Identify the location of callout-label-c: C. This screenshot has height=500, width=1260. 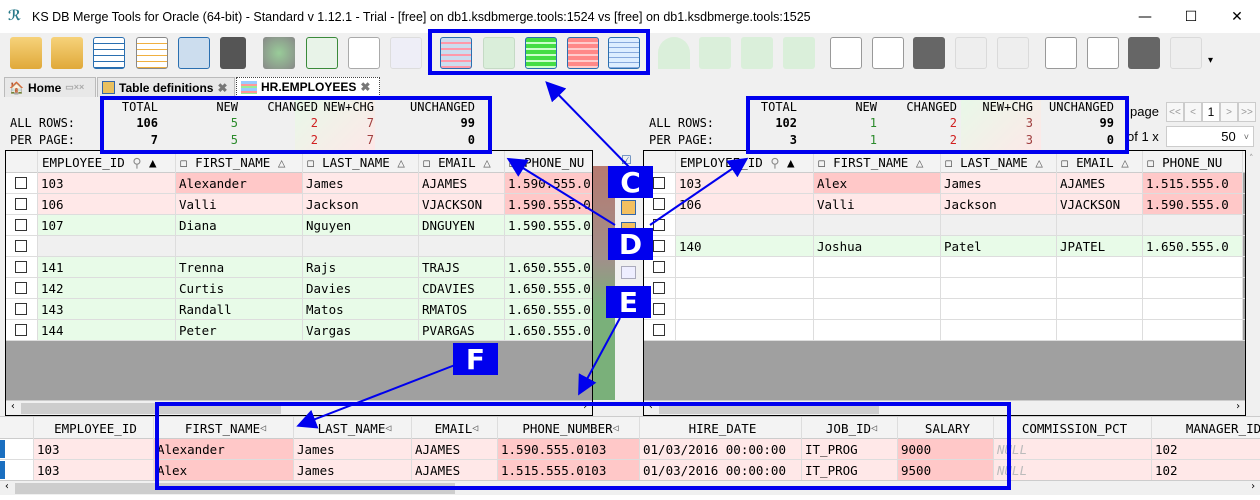
(630, 182).